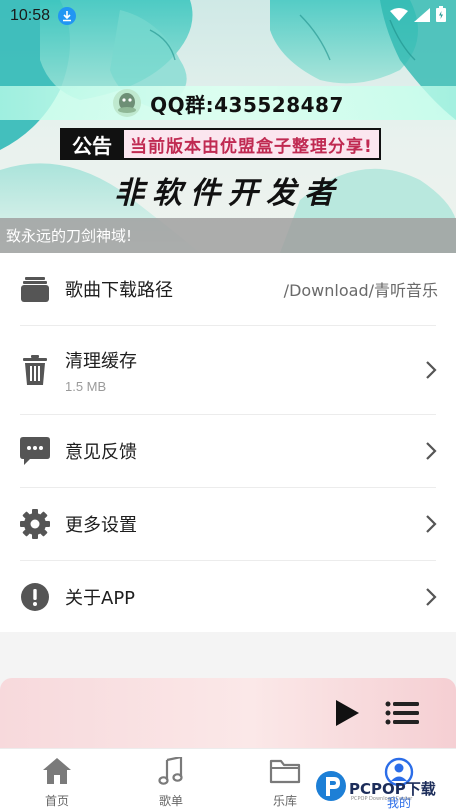 The height and width of the screenshot is (811, 456). I want to click on tab-home: 首页, so click(57, 783).